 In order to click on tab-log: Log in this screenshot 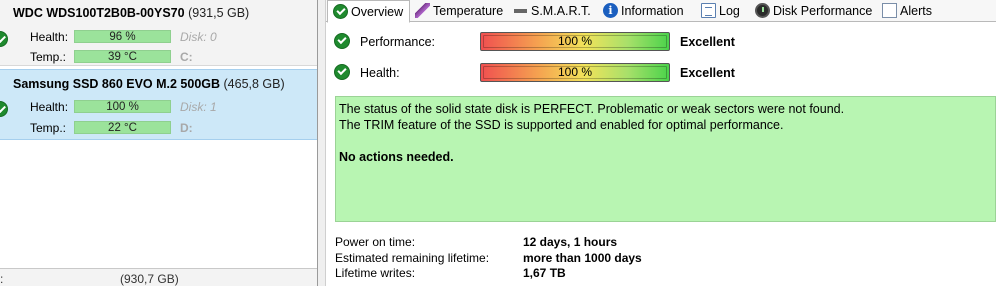, I will do `click(722, 11)`.